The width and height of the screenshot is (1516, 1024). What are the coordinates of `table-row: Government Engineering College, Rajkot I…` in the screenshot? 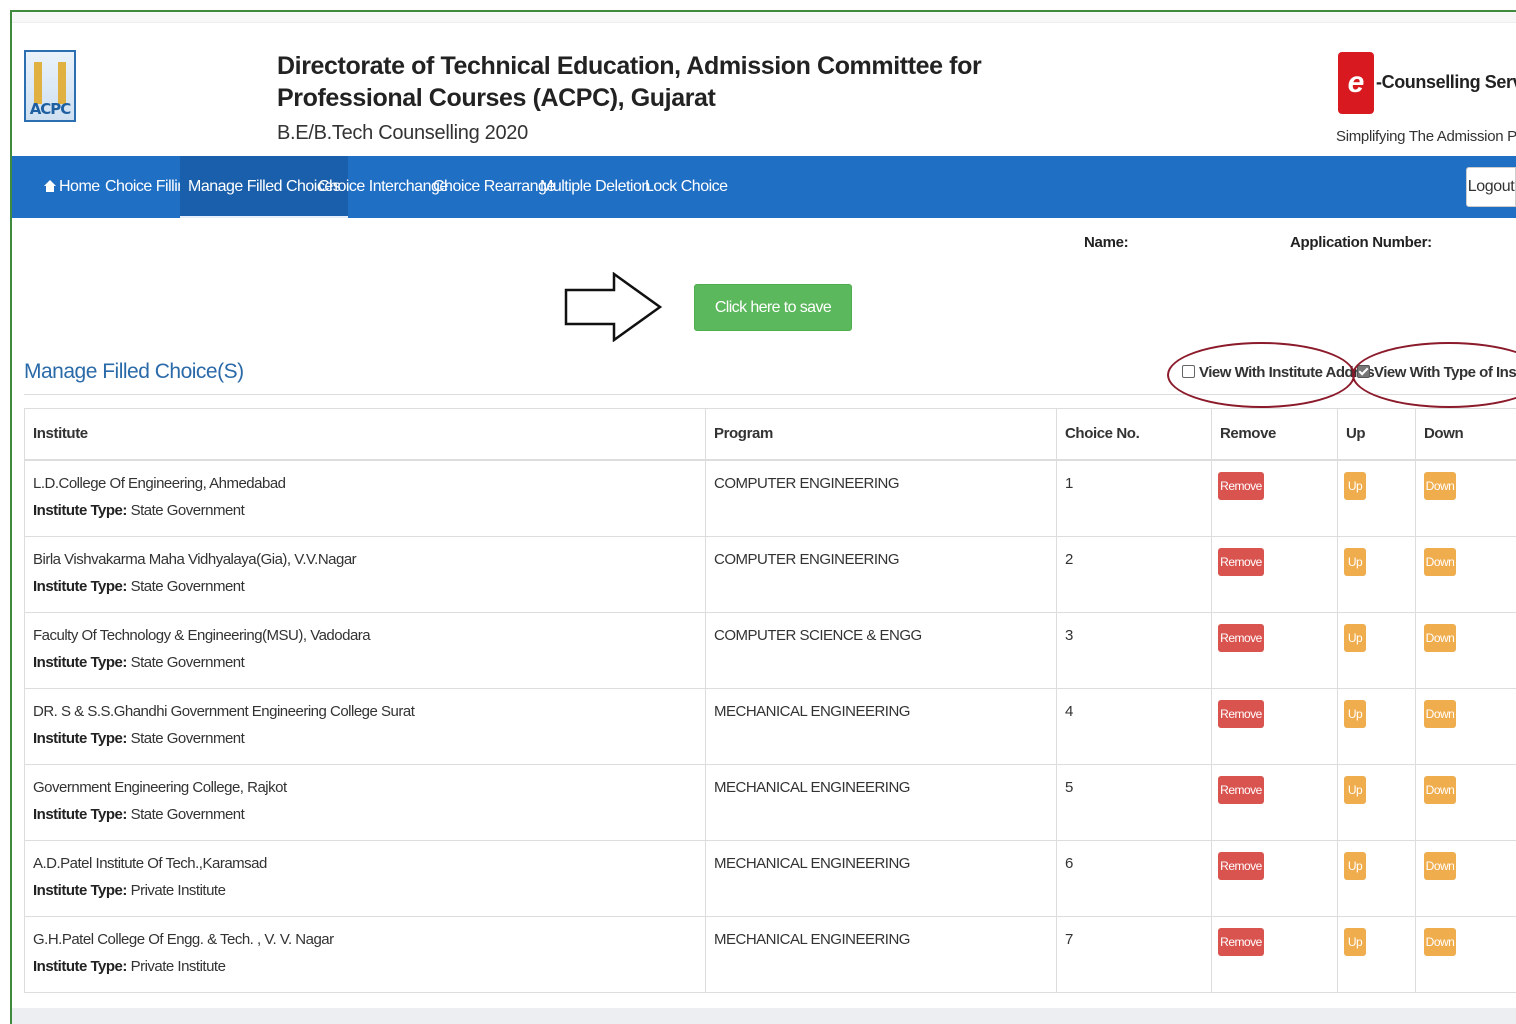 It's located at (770, 803).